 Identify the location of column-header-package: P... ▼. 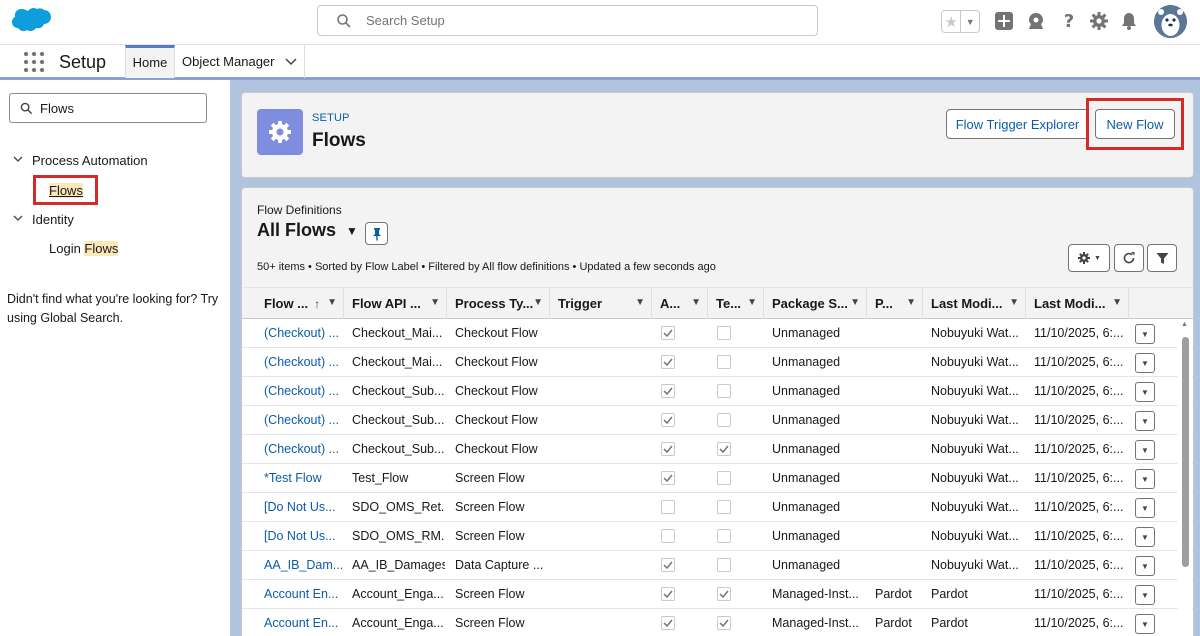
(895, 303).